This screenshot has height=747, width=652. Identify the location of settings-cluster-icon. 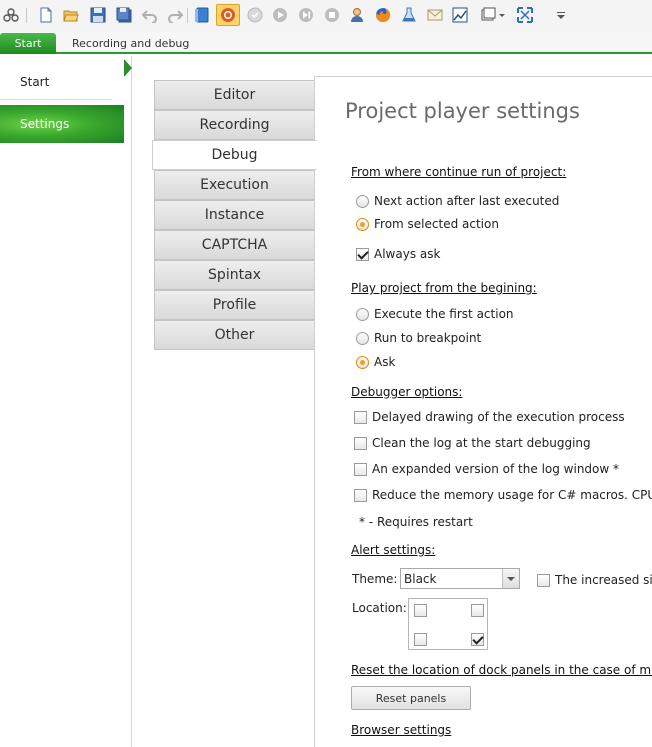
(11, 15).